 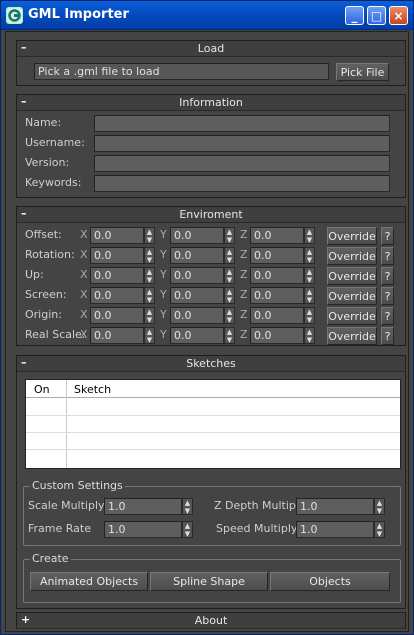 What do you see at coordinates (43, 314) in the screenshot?
I see `origin-label: Origin:` at bounding box center [43, 314].